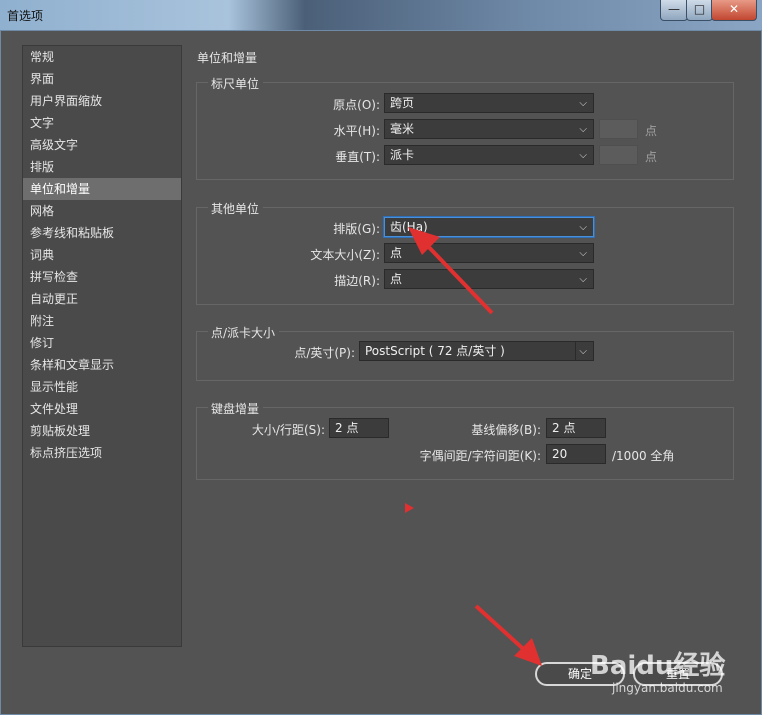 The height and width of the screenshot is (715, 762). I want to click on maximize-button: □, so click(699, 10).